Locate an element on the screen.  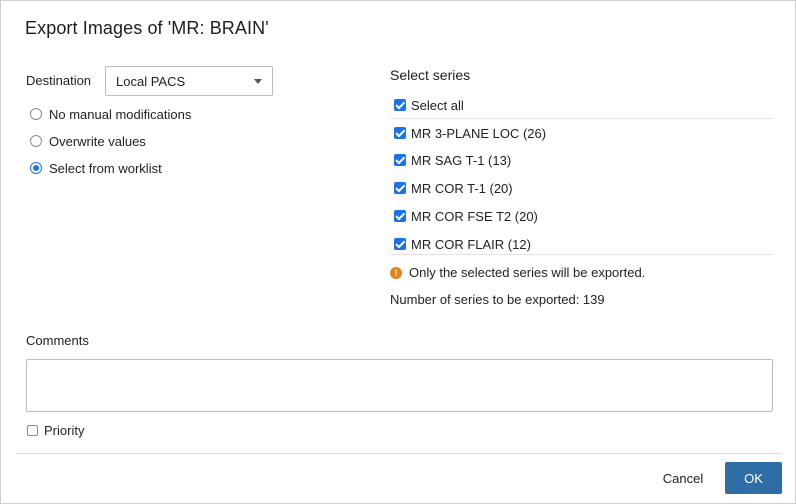
dialog-title: Export Images of 'MR: BRAIN' is located at coordinates (147, 28).